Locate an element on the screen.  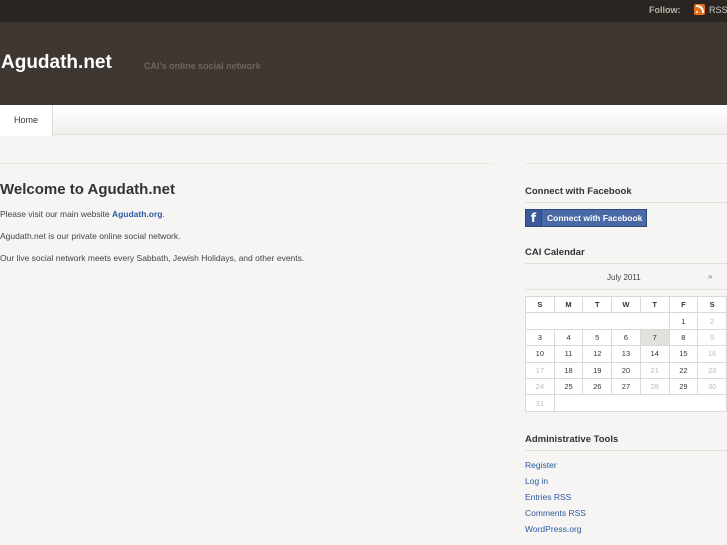
calendar-day: 3 is located at coordinates (540, 337).